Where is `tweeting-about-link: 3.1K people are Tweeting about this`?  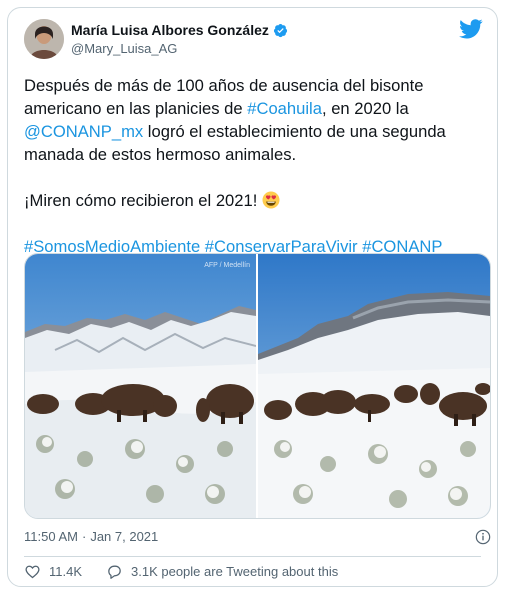
tweeting-about-link: 3.1K people are Tweeting about this is located at coordinates (222, 571).